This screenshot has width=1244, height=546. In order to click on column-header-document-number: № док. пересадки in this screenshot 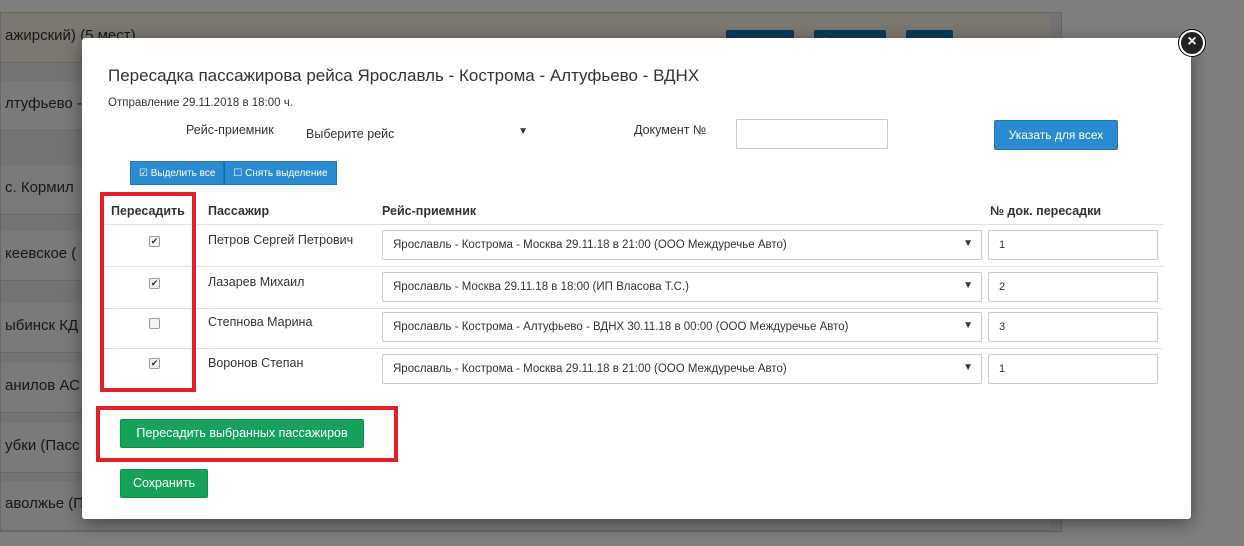, I will do `click(1046, 211)`.